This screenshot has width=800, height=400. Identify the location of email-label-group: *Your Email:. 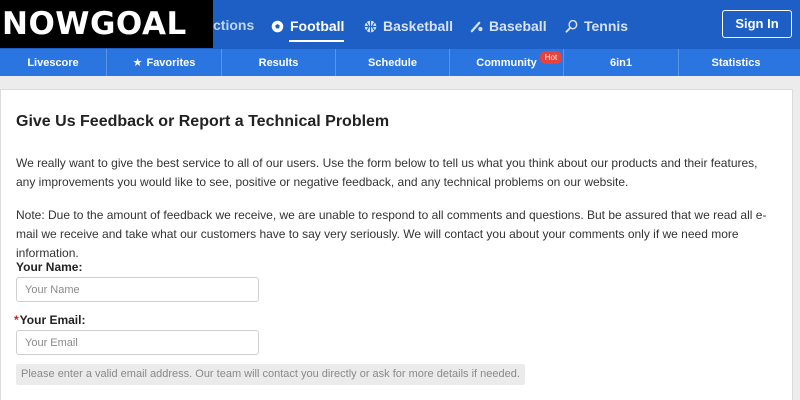
(49, 320).